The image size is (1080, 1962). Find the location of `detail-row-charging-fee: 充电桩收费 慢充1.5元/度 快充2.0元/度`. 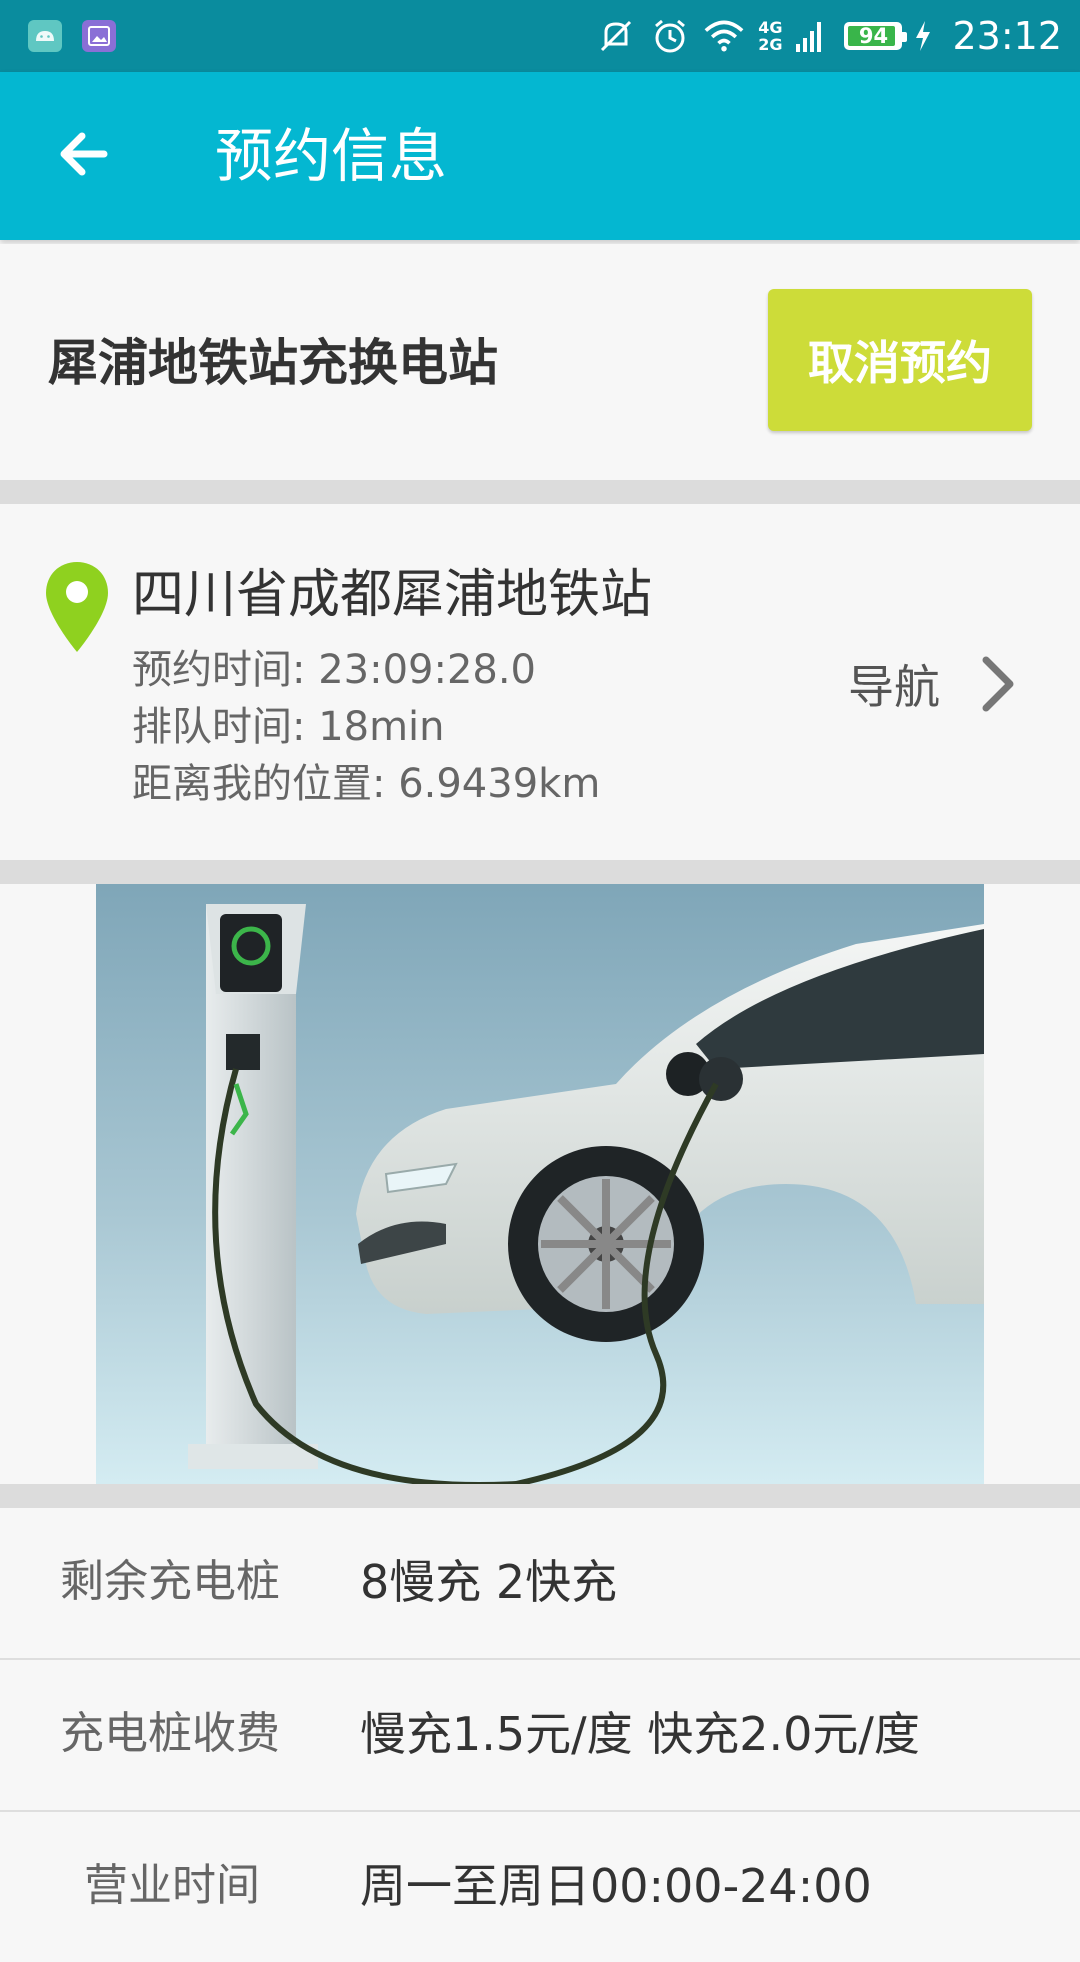

detail-row-charging-fee: 充电桩收费 慢充1.5元/度 快充2.0元/度 is located at coordinates (540, 1736).